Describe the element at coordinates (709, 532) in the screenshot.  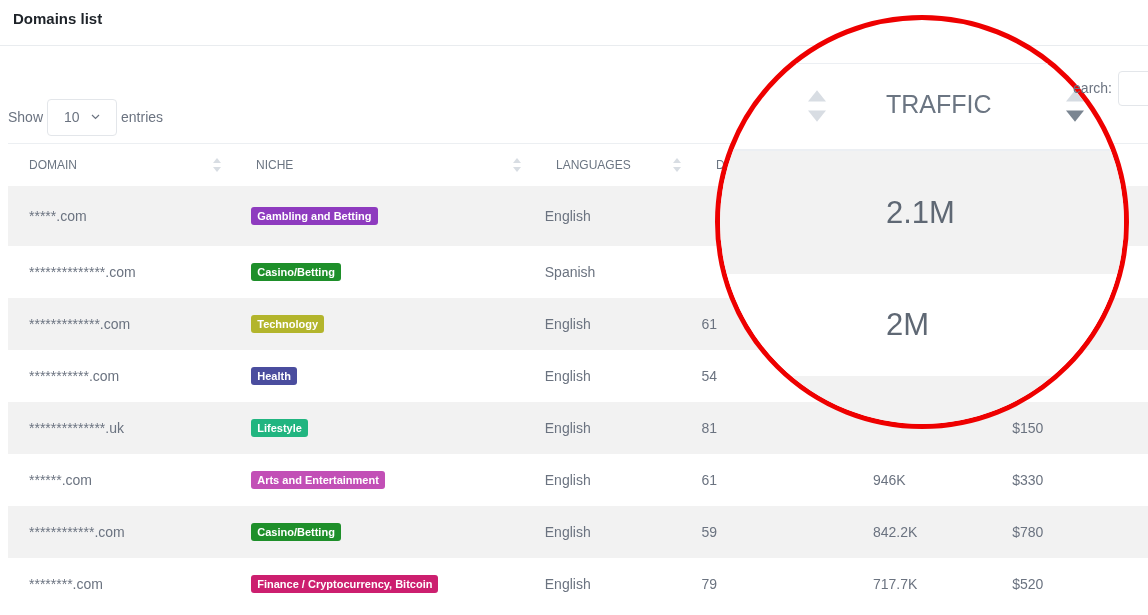
I see `table-cell: 59` at that location.